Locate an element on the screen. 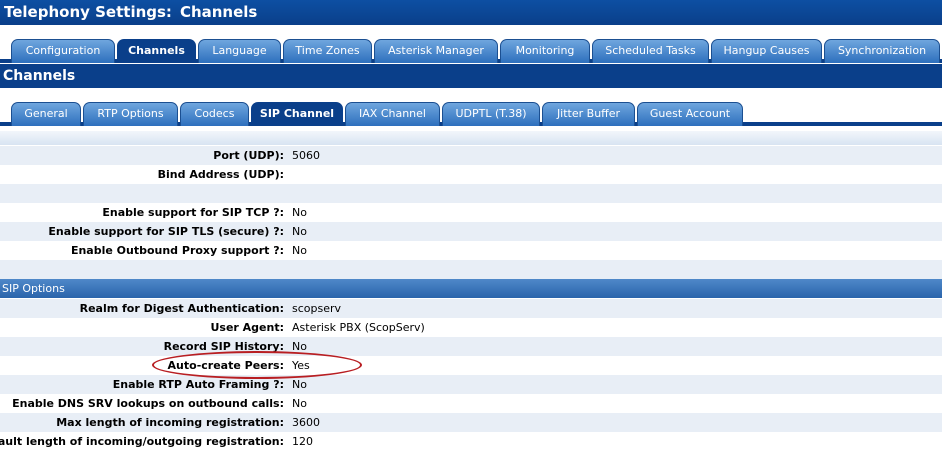  port-udp-value: 5060 is located at coordinates (306, 155).